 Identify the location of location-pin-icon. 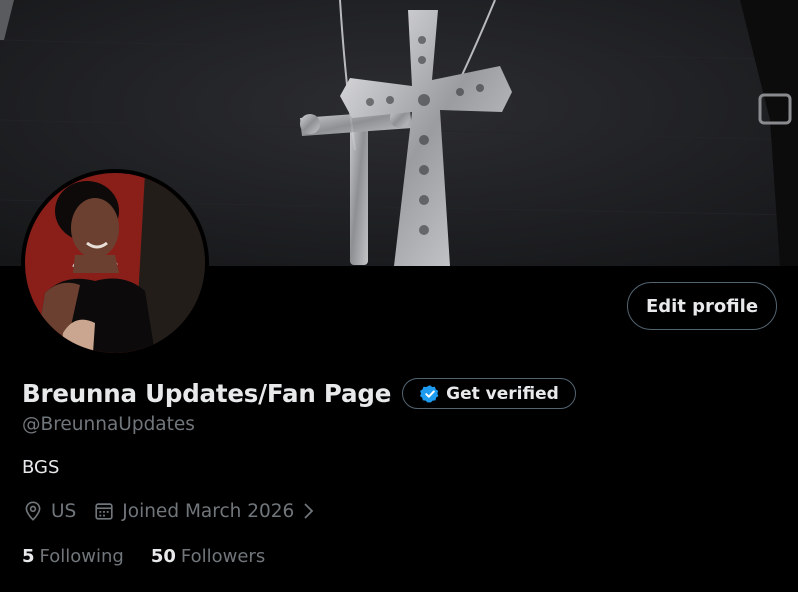
(33, 511).